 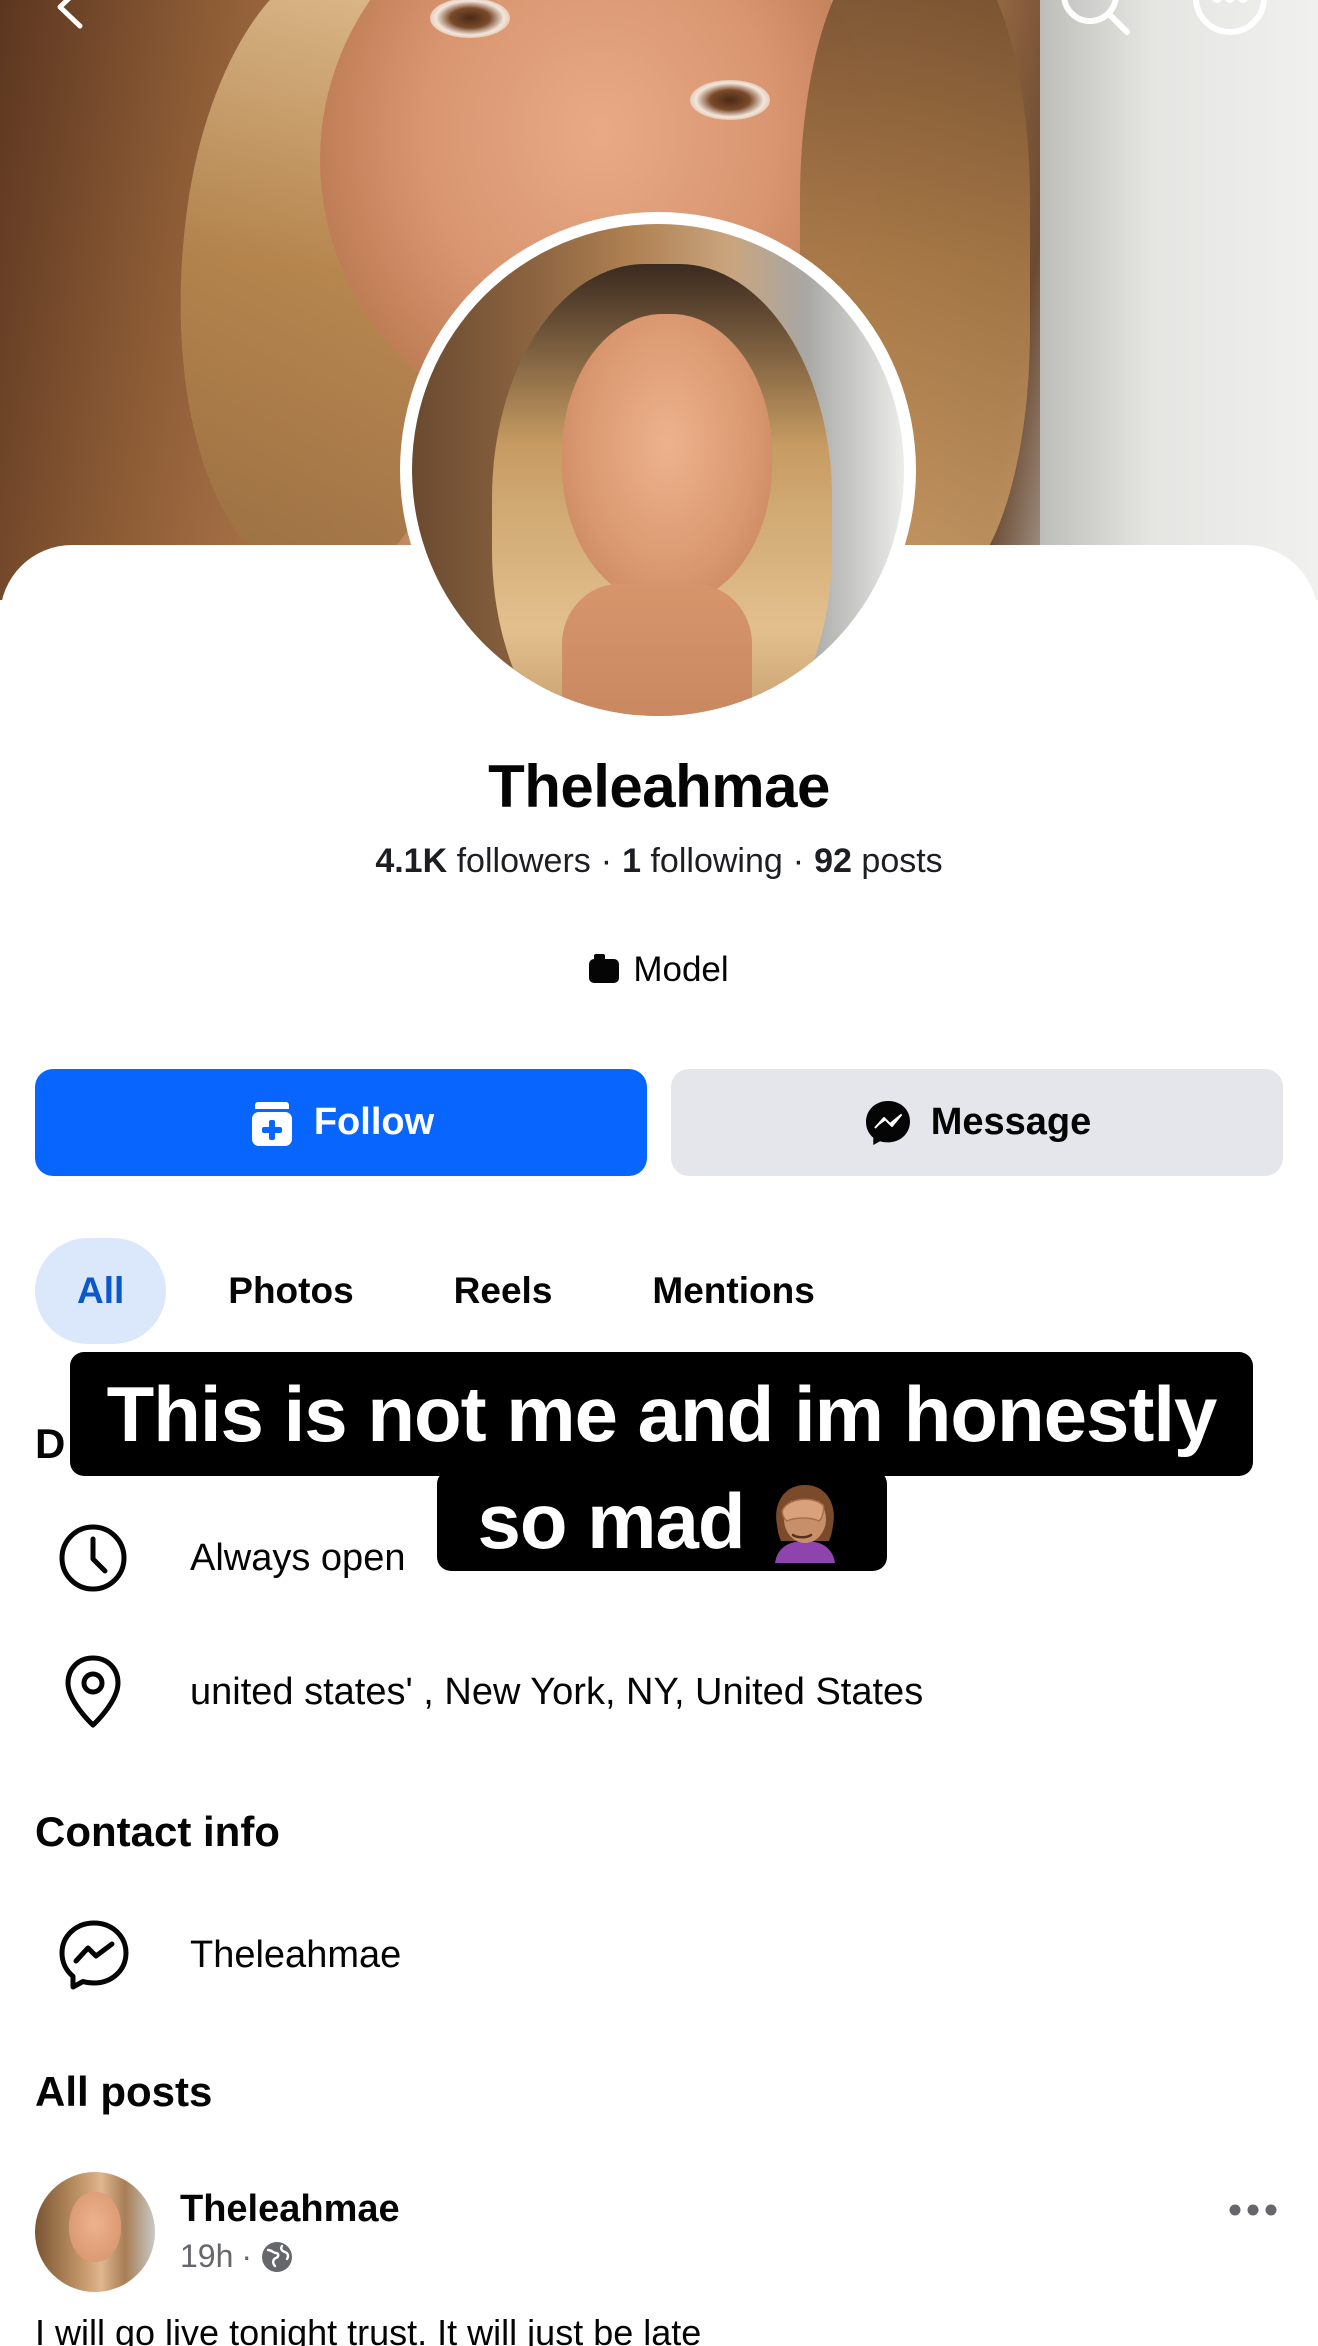 I want to click on message-button: Message, so click(x=977, y=1122).